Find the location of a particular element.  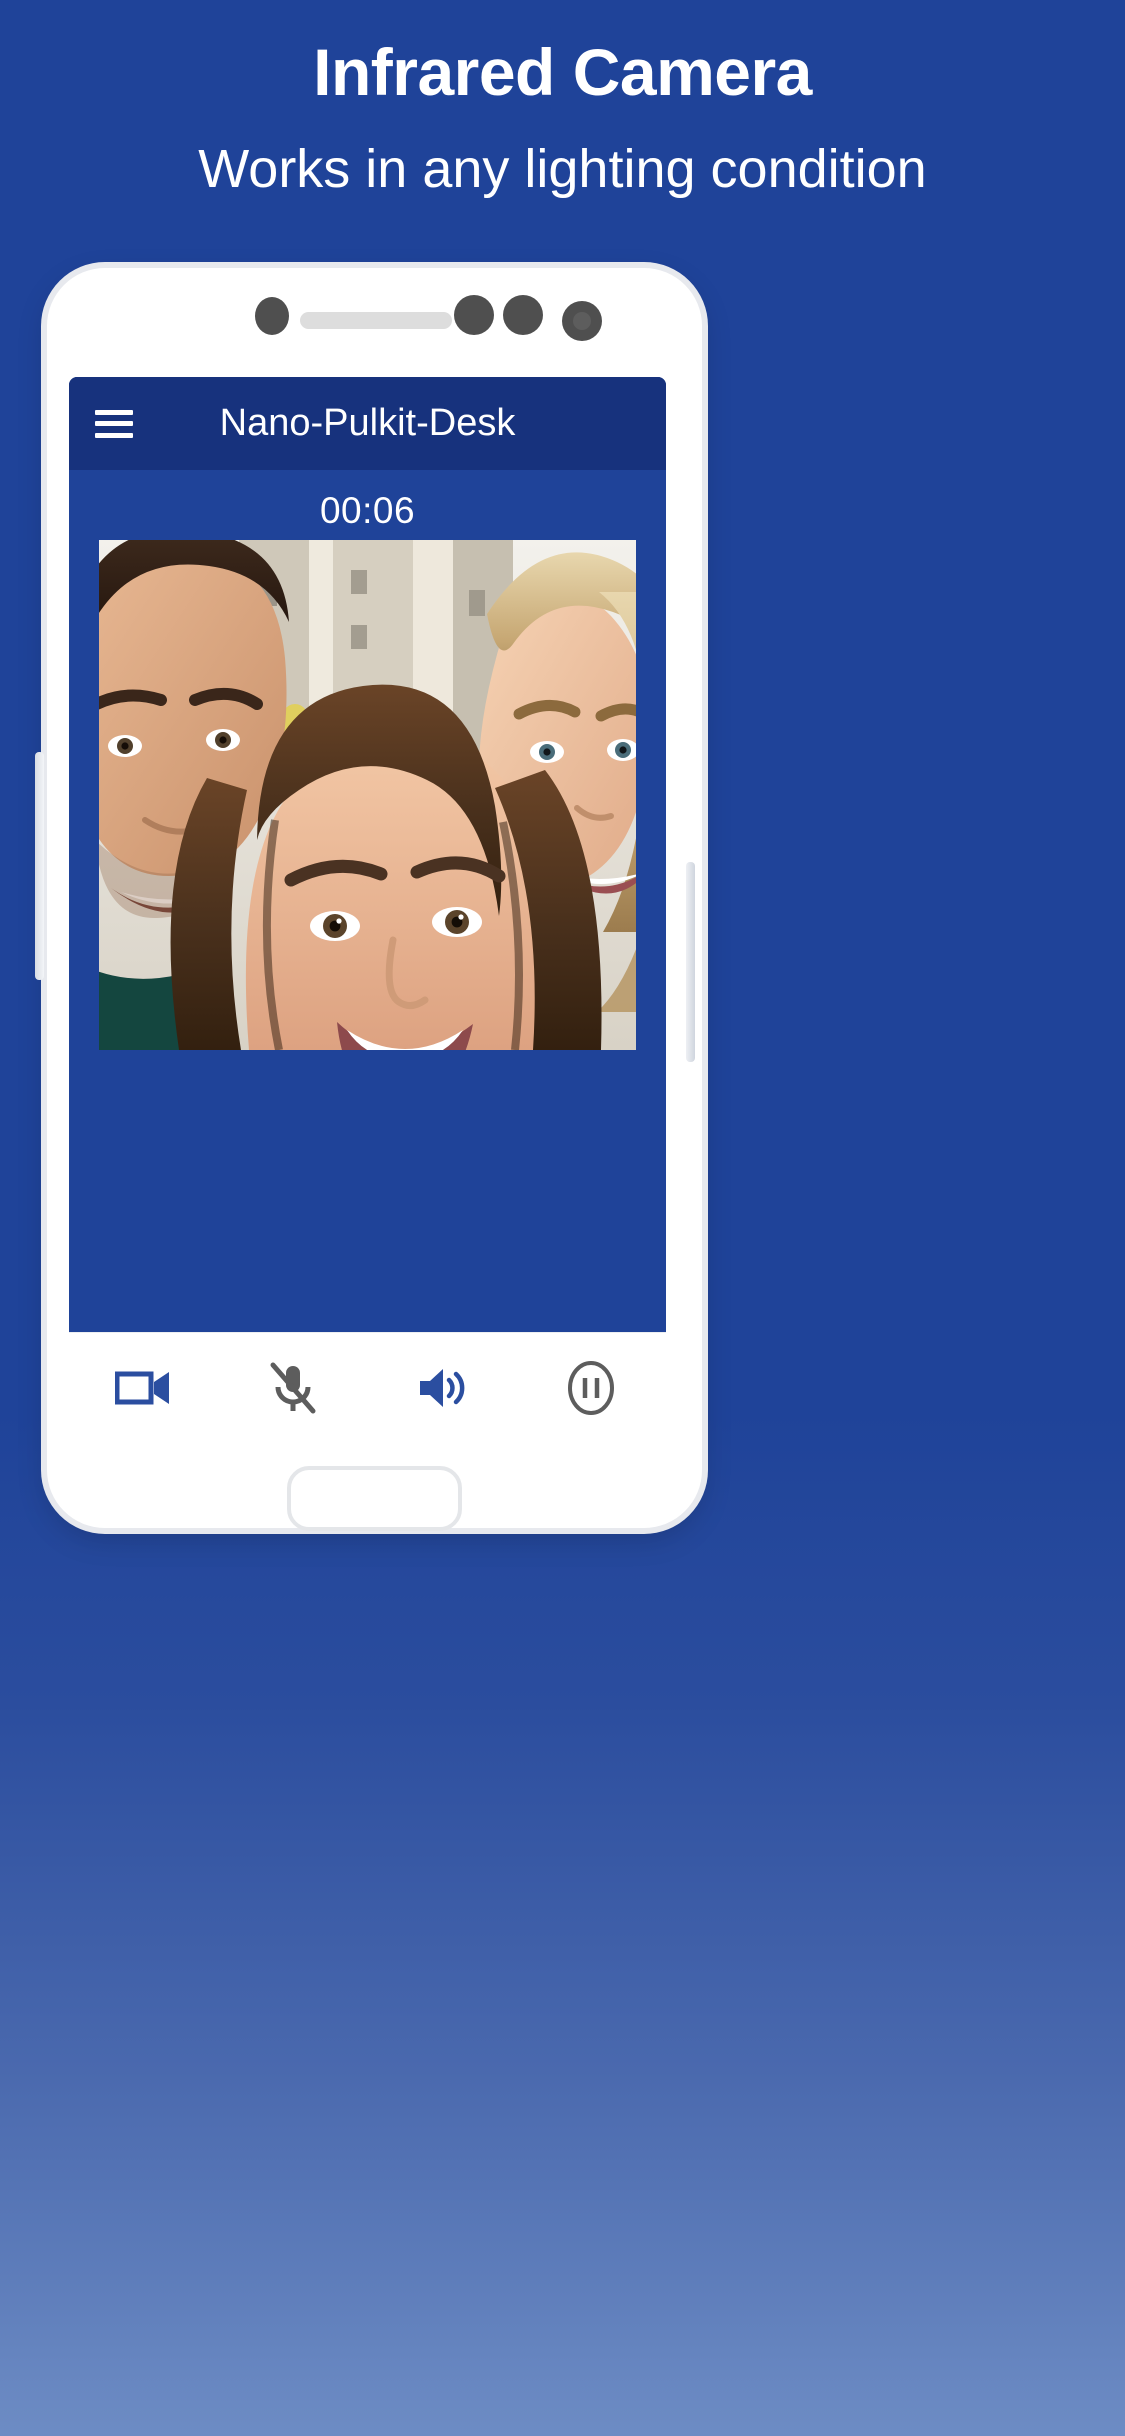

ir-sensor-icon is located at coordinates (523, 315).